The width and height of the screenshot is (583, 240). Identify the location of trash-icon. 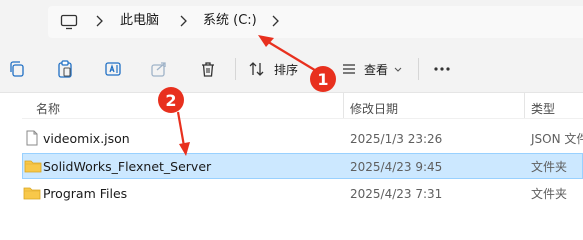
(208, 69).